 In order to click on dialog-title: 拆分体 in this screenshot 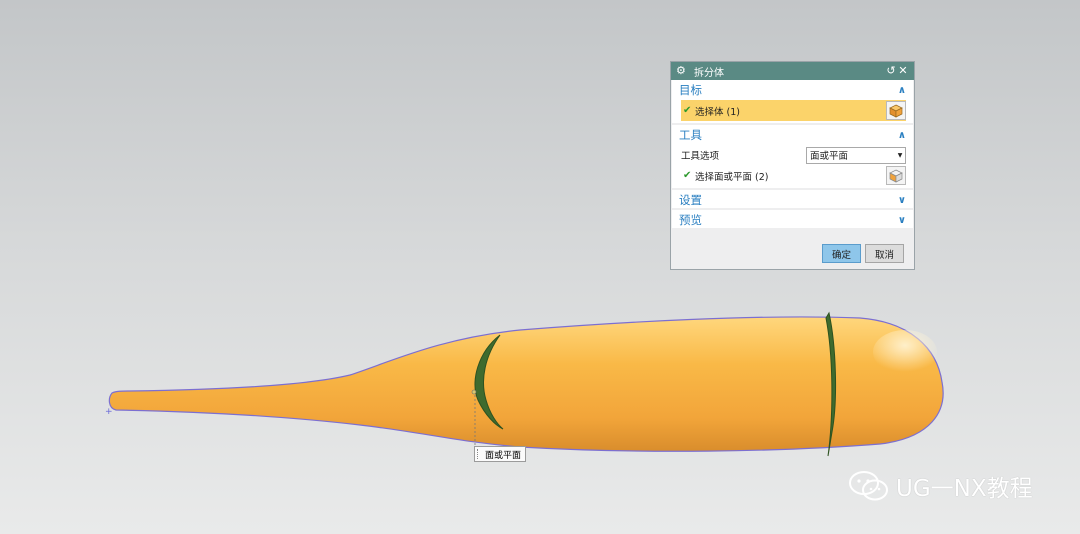, I will do `click(709, 73)`.